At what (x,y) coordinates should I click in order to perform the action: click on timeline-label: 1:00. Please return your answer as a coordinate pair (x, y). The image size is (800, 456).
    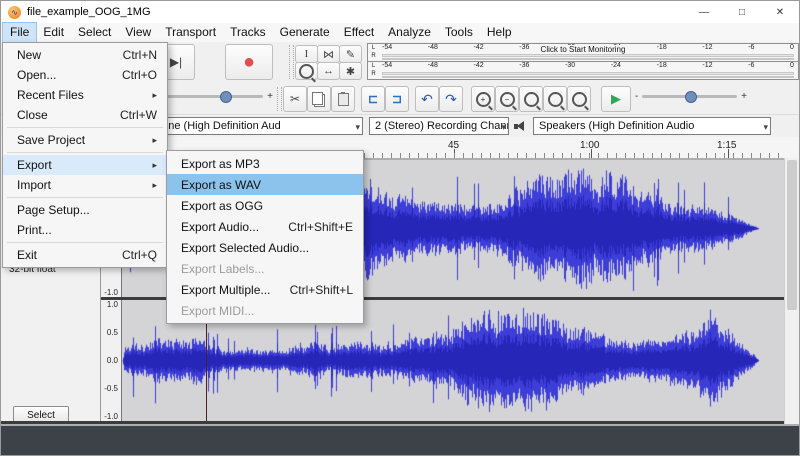
    Looking at the image, I should click on (590, 145).